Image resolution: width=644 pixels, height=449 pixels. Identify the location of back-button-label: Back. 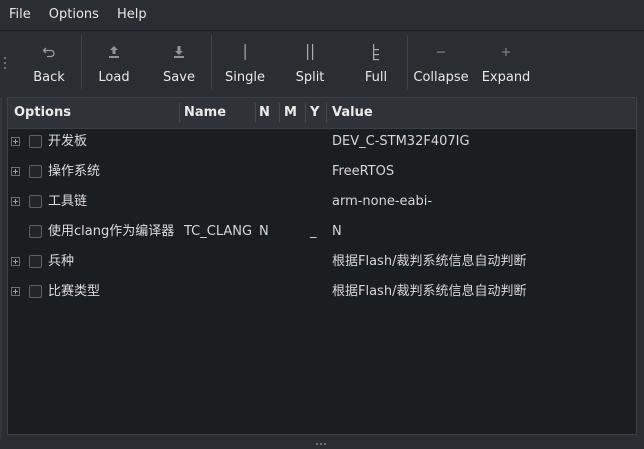
(49, 77).